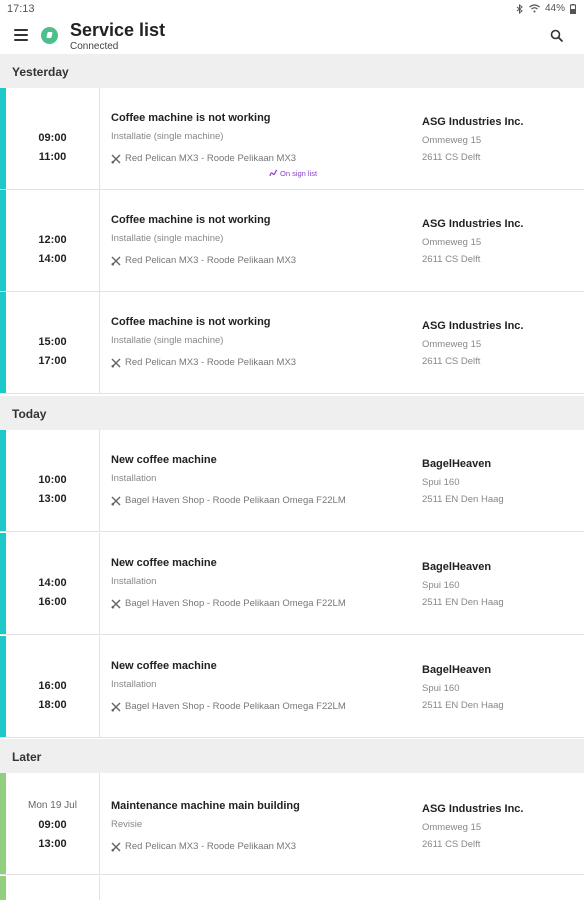  I want to click on start-time: 15:00, so click(52, 342).